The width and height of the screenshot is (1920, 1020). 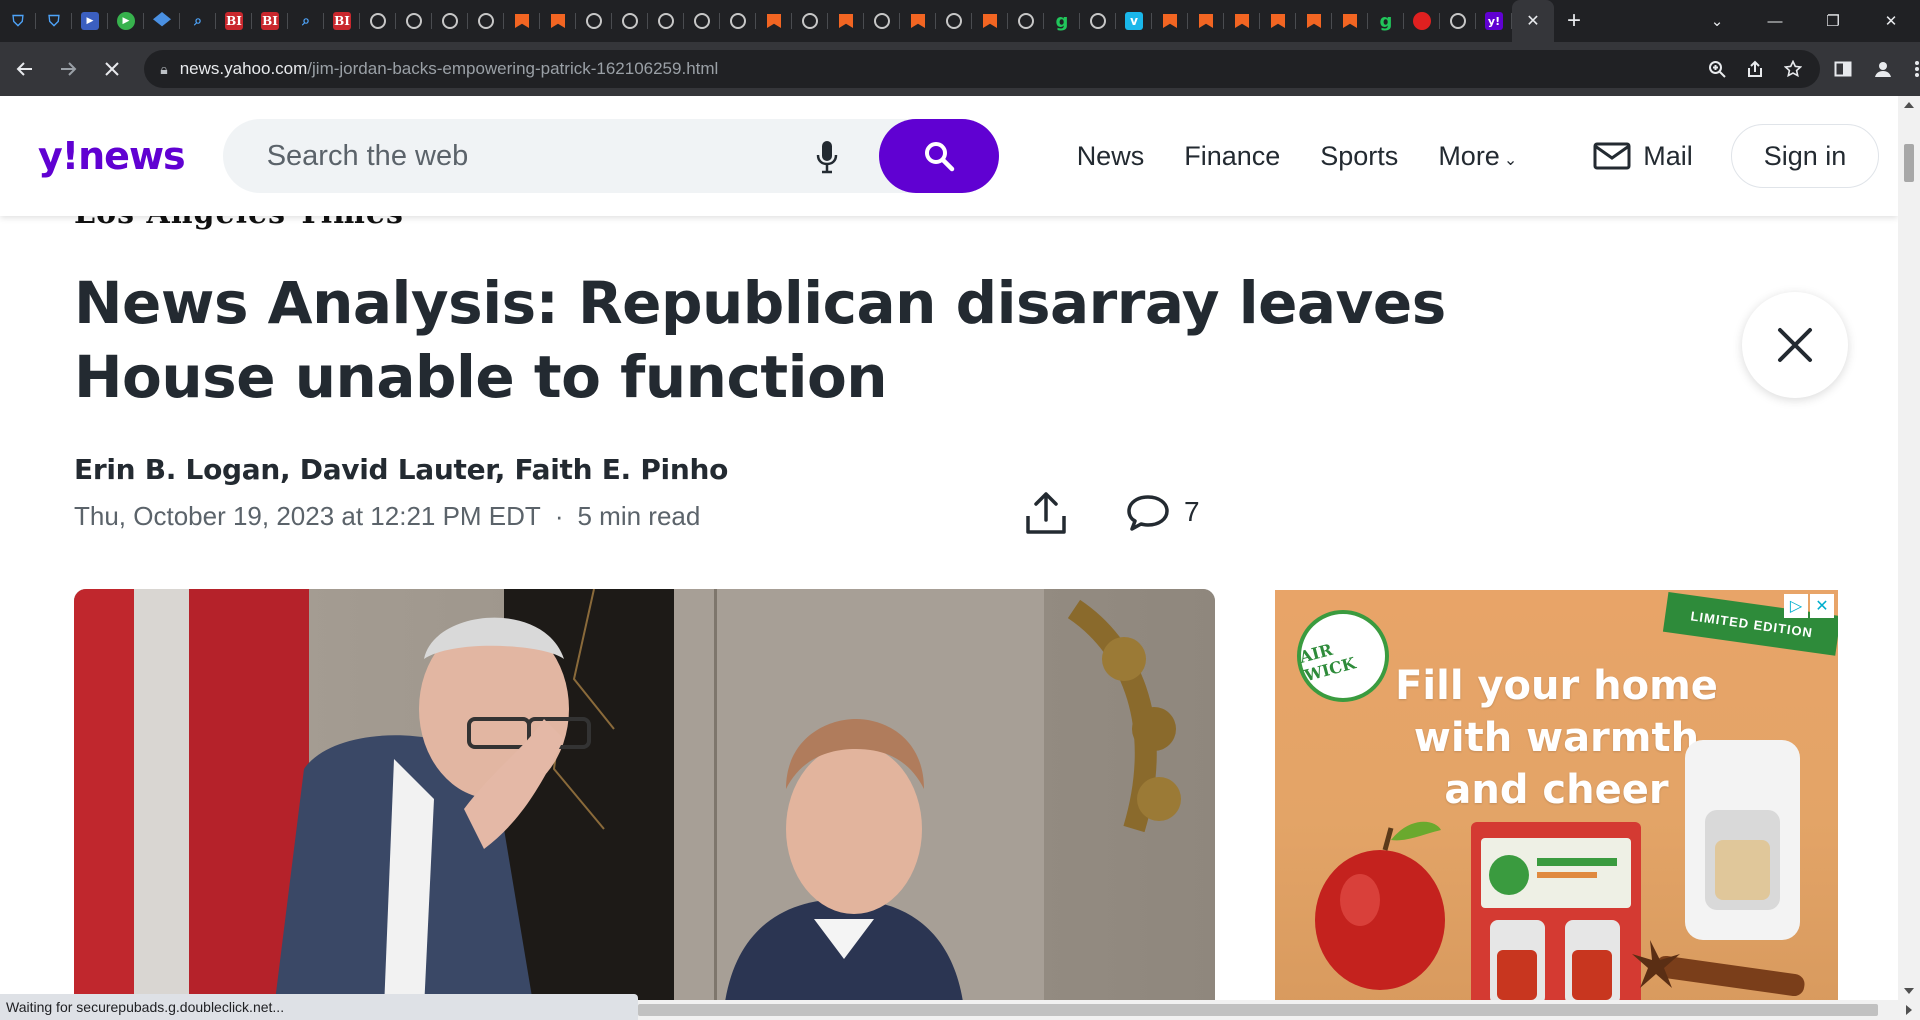 What do you see at coordinates (1148, 513) in the screenshot?
I see `comment-icon` at bounding box center [1148, 513].